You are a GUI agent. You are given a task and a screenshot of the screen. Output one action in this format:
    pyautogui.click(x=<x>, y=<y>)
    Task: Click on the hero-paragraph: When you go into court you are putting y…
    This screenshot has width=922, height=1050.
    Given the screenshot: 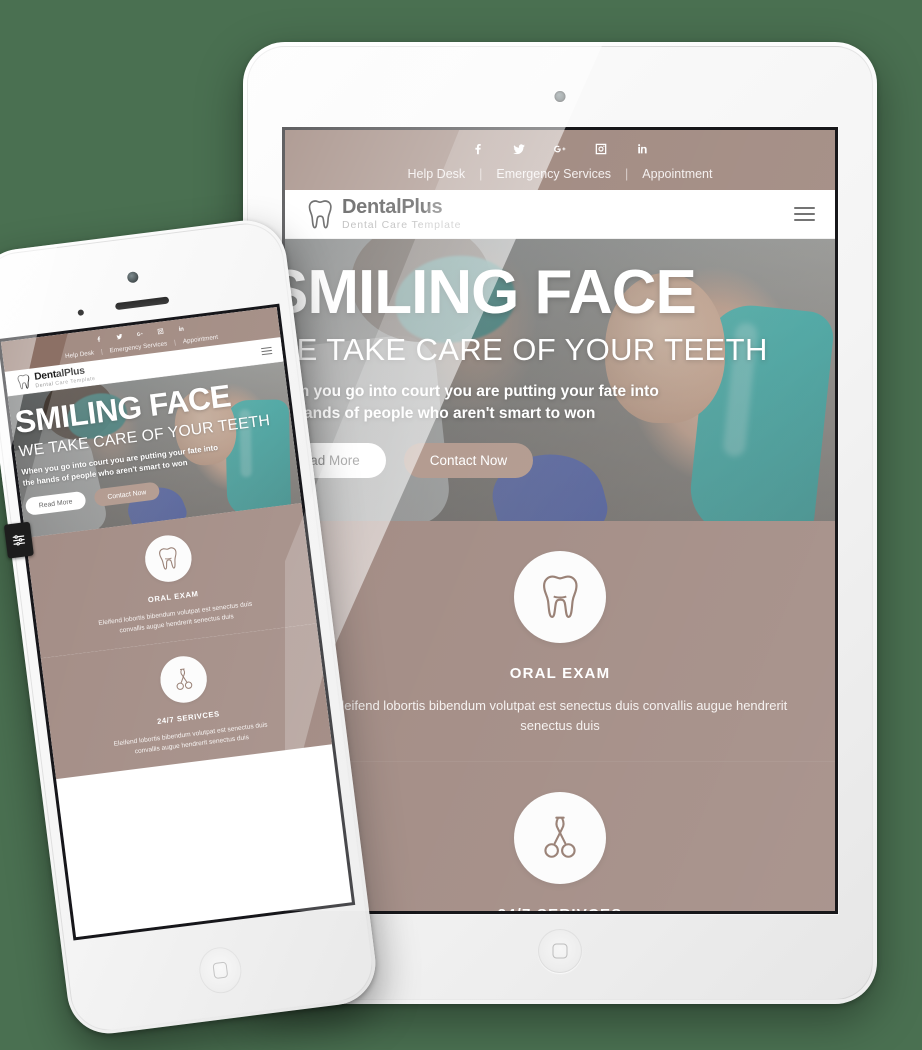 What is the action you would take?
    pyautogui.click(x=472, y=402)
    